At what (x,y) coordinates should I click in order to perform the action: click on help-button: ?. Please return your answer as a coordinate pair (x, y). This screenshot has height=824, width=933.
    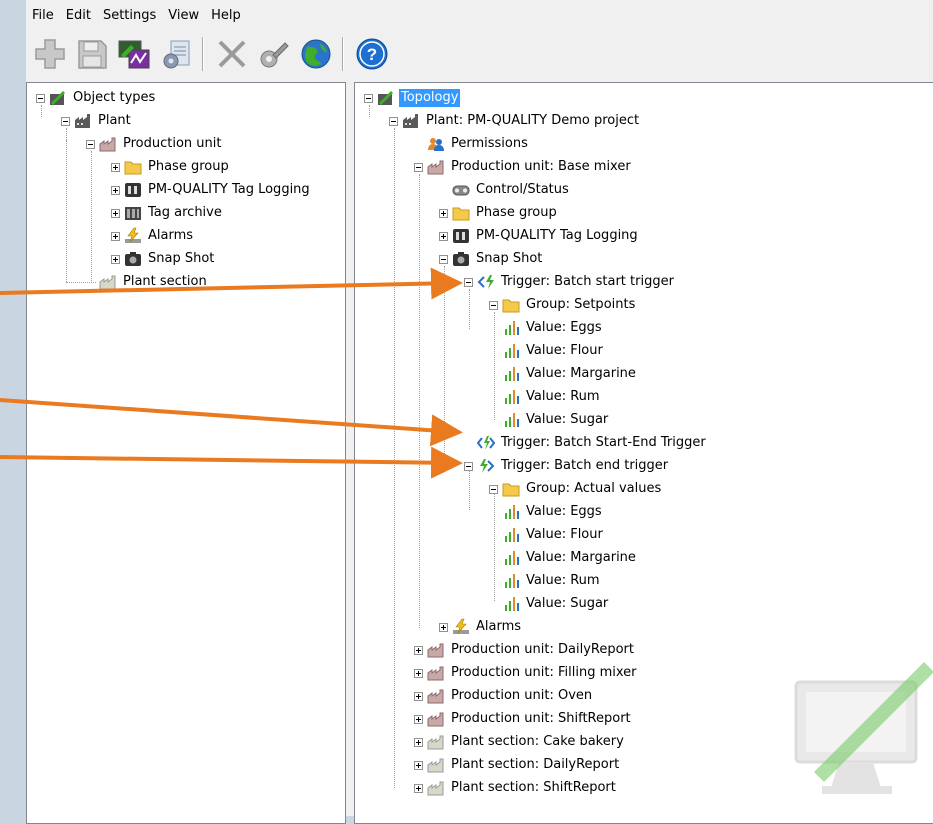
    Looking at the image, I should click on (372, 54).